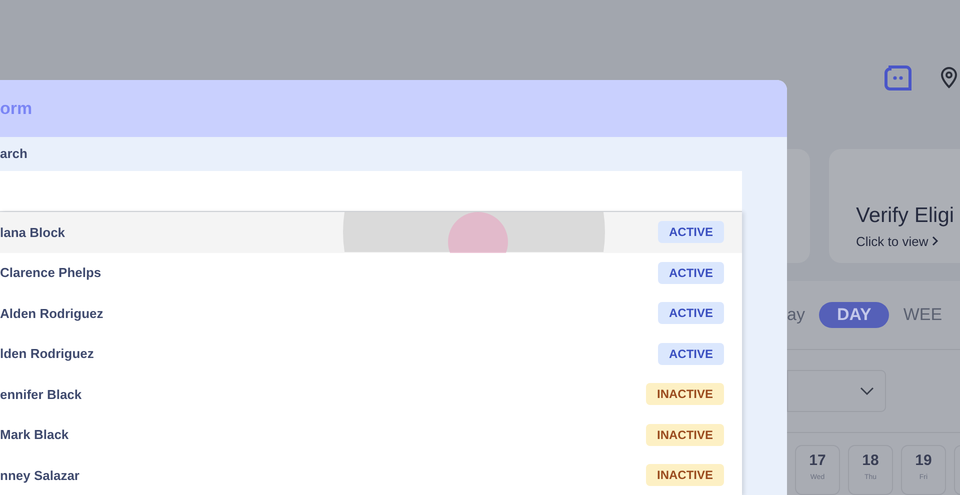 This screenshot has height=495, width=960. Describe the element at coordinates (371, 394) in the screenshot. I see `list-option: ennifer Black INACTIVE` at that location.